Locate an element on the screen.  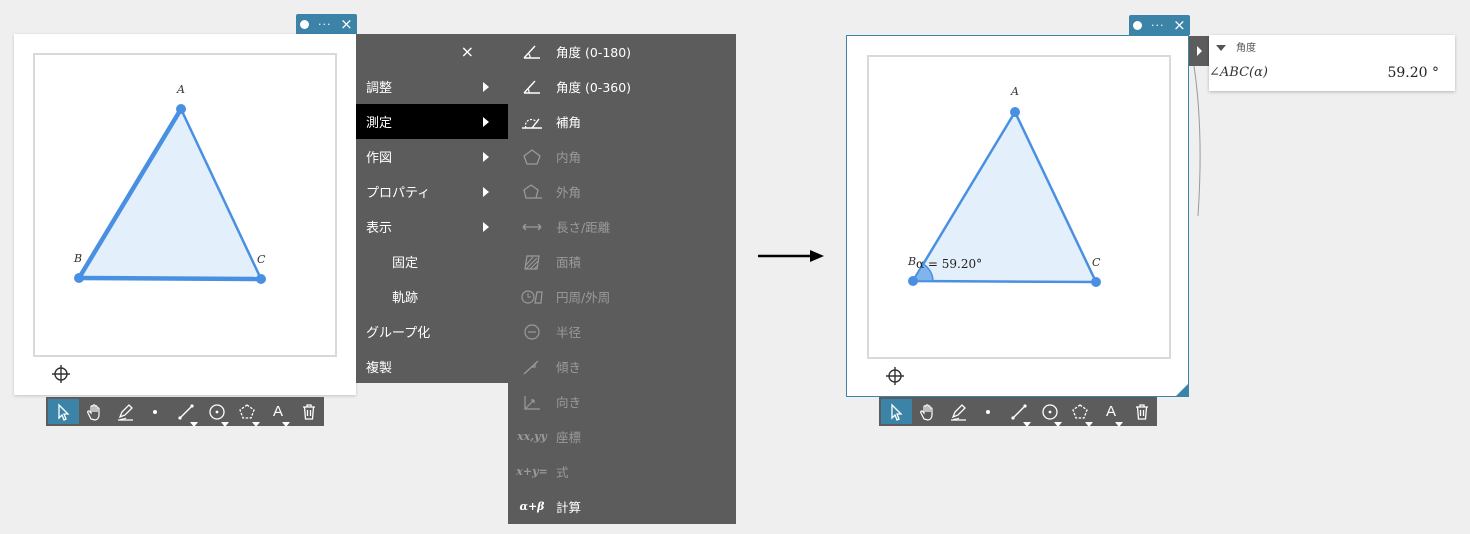
resize-handle is located at coordinates (1182, 390).